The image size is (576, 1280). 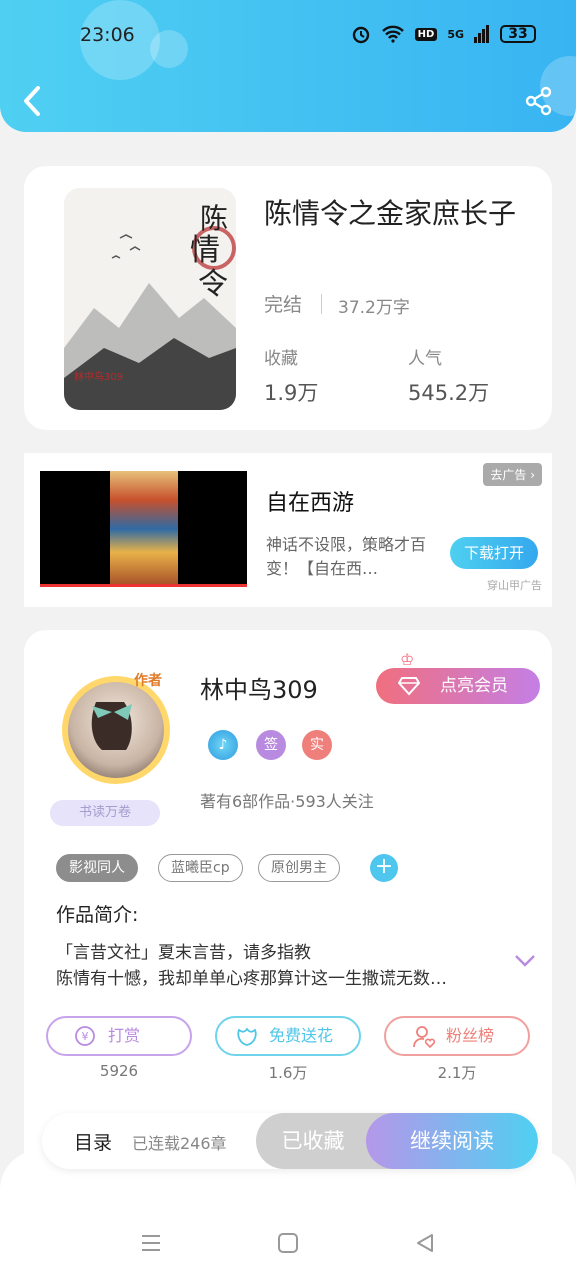 I want to click on svg-text: 令, so click(x=213, y=284).